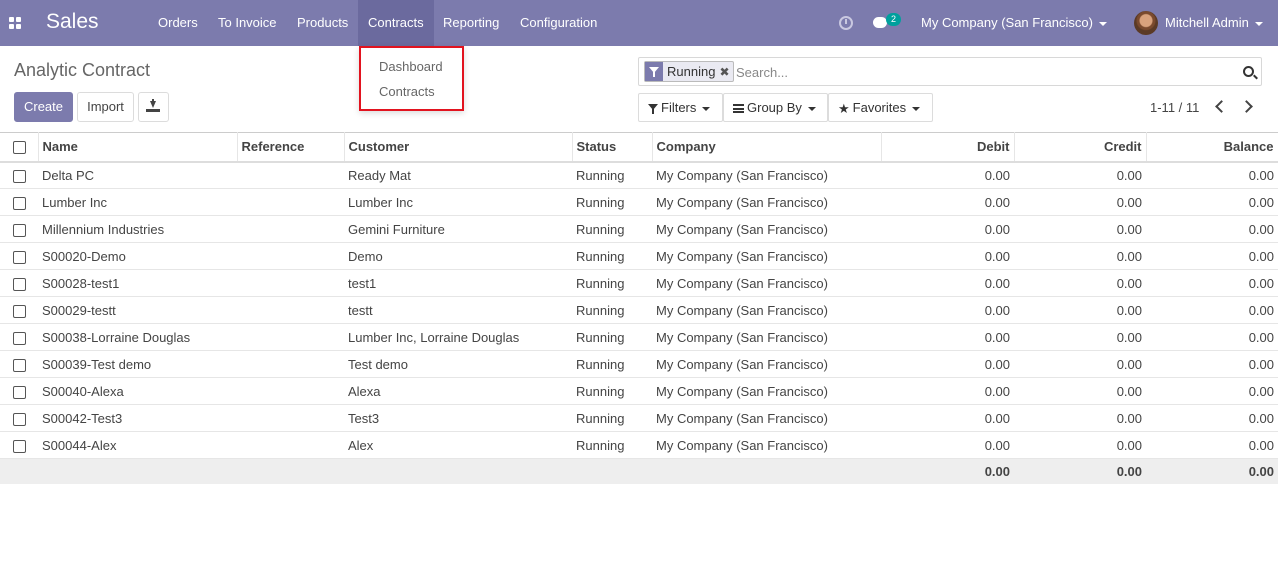 This screenshot has width=1278, height=578. What do you see at coordinates (322, 23) in the screenshot?
I see `menu-products: Products` at bounding box center [322, 23].